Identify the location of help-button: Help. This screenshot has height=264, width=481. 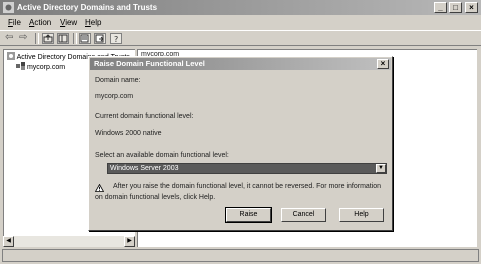
(361, 215).